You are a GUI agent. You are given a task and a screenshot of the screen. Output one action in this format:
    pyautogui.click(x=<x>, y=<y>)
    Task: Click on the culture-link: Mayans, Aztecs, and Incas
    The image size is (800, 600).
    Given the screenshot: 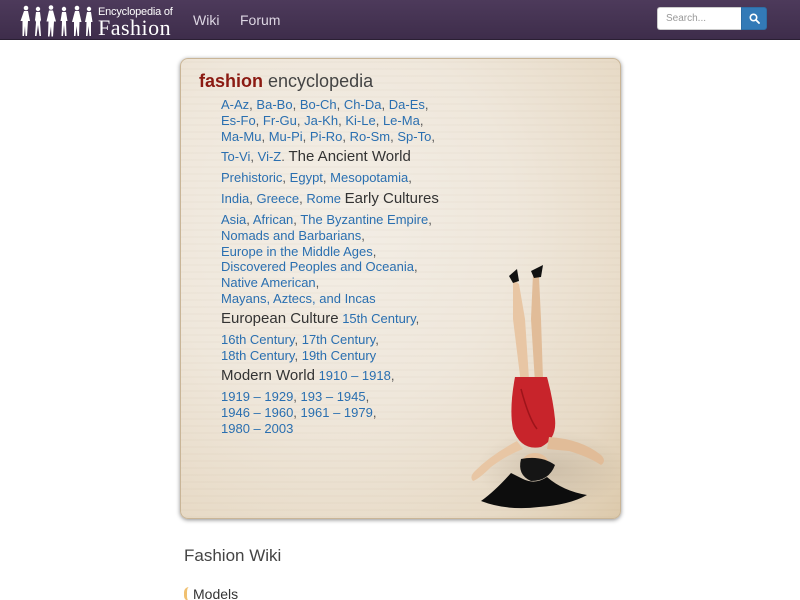 What is the action you would take?
    pyautogui.click(x=298, y=298)
    